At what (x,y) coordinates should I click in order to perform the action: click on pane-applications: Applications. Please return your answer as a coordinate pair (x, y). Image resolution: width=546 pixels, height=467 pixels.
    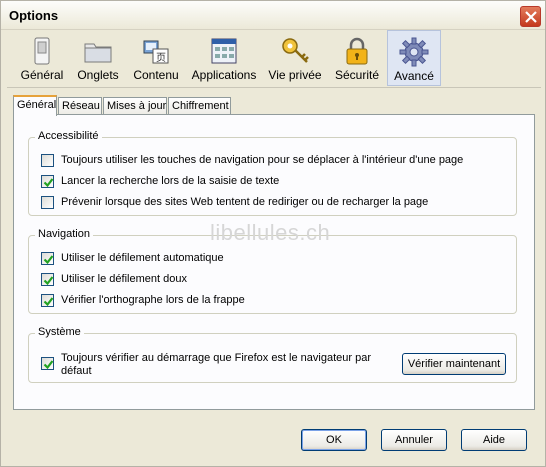
    Looking at the image, I should click on (224, 58).